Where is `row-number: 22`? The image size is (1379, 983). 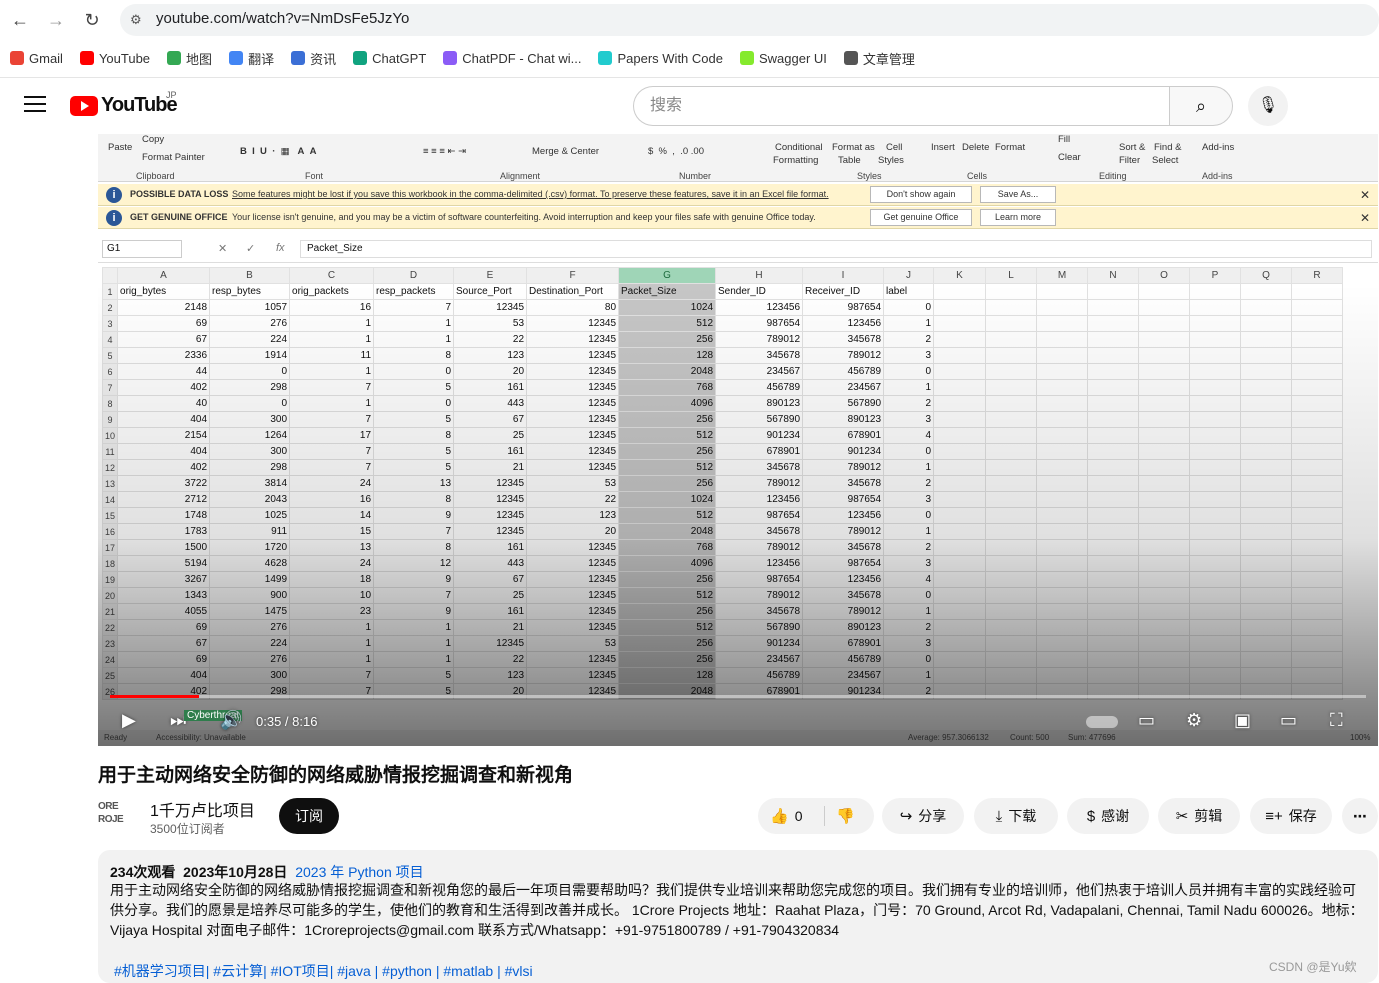
row-number: 22 is located at coordinates (110, 627).